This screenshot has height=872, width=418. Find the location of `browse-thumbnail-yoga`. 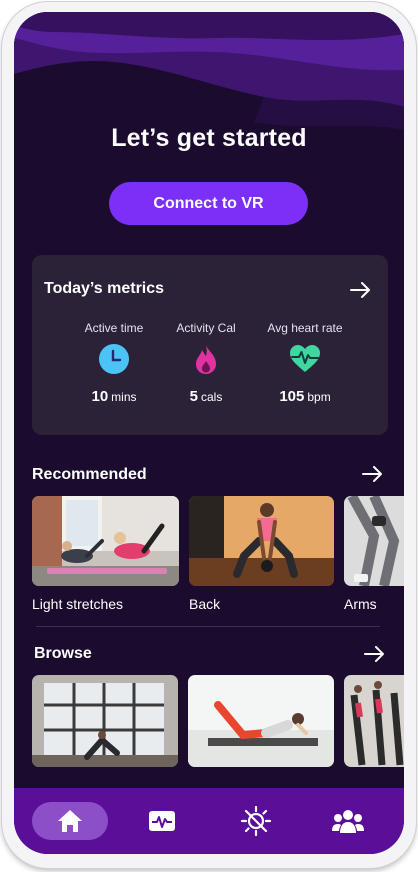

browse-thumbnail-yoga is located at coordinates (105, 721).